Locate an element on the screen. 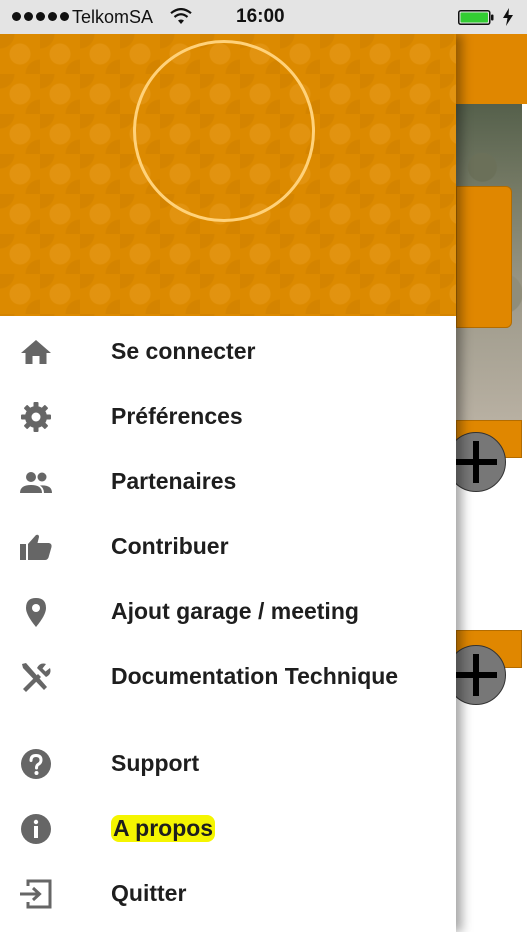  status-time: 16:00 is located at coordinates (260, 16).